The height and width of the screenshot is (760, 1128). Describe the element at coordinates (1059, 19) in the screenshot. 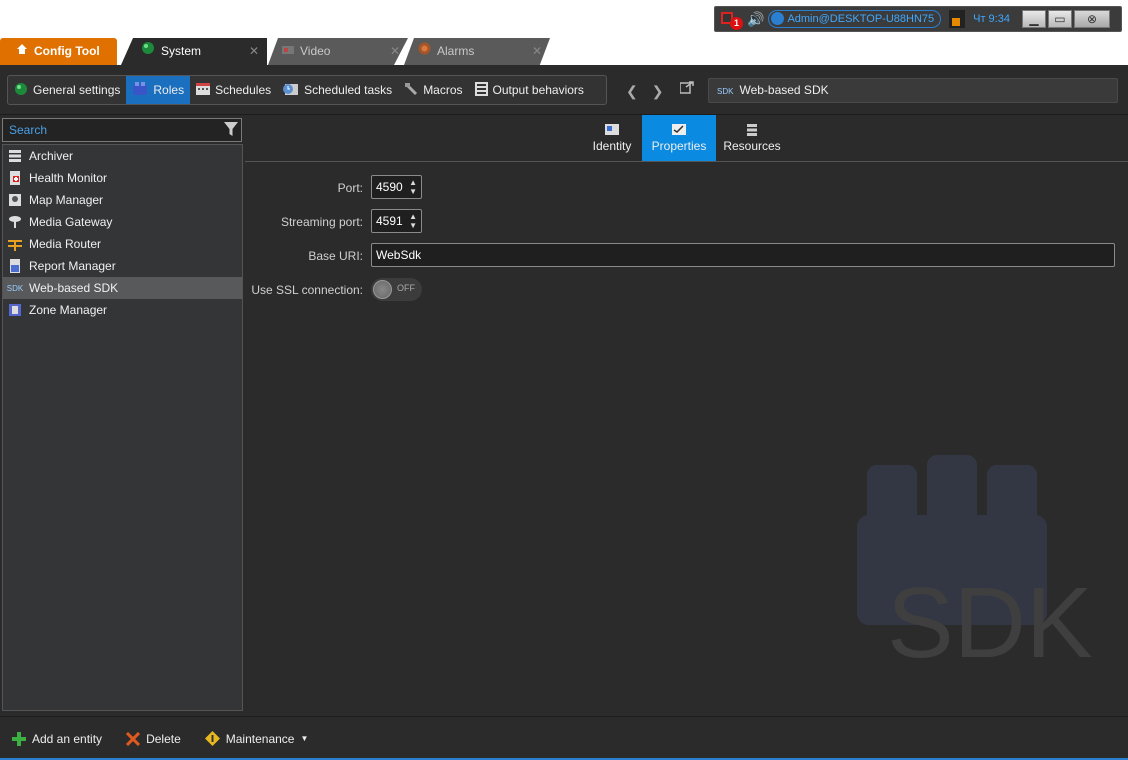

I see `maximize-button: ▭` at that location.